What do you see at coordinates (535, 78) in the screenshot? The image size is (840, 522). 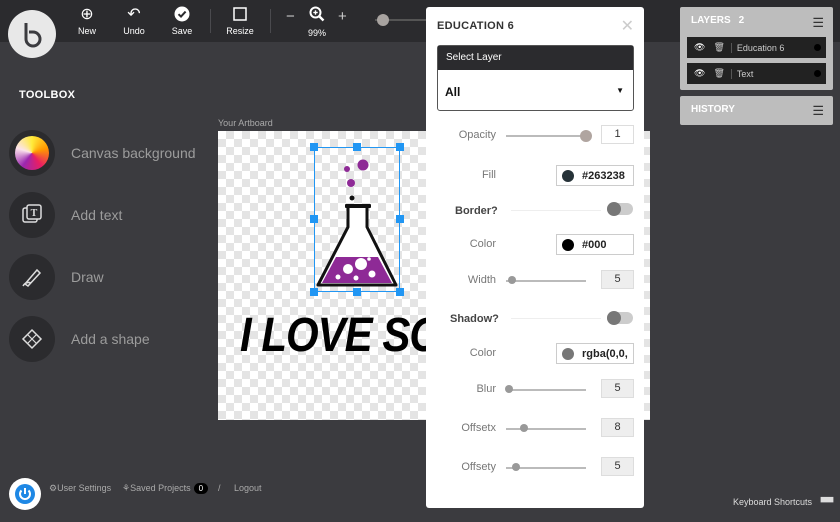 I see `select-layer-dropdown: Select Layer All ▼` at bounding box center [535, 78].